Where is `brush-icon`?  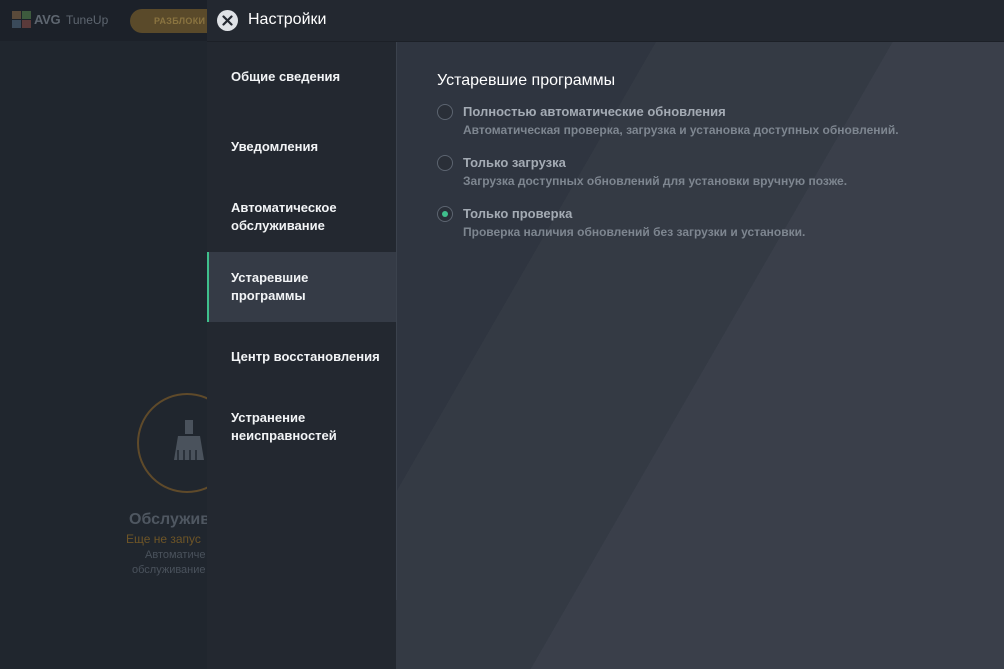
brush-icon is located at coordinates (189, 440).